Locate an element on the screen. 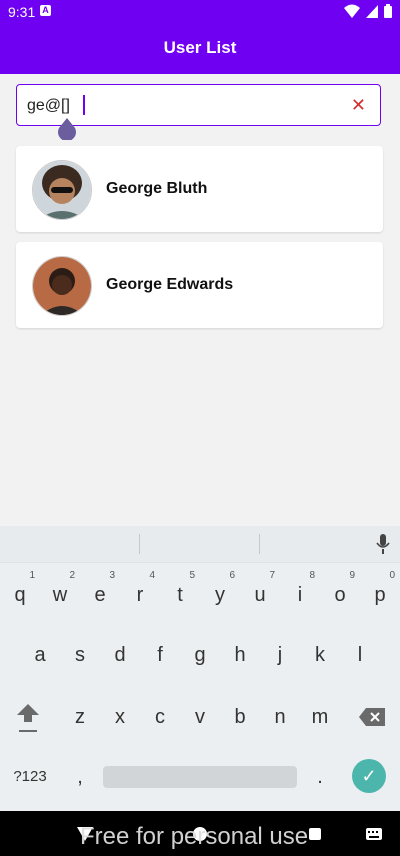 This screenshot has height=856, width=400. key-q: q1 is located at coordinates (20, 595).